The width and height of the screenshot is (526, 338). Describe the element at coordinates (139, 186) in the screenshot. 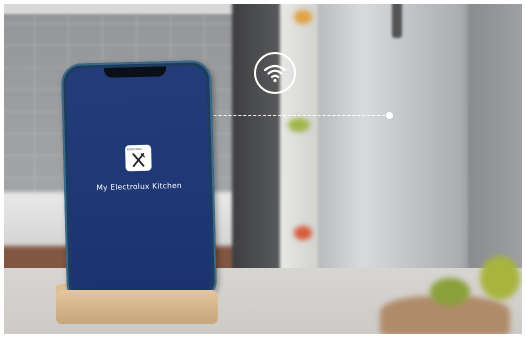

I see `app-title: My Electrolux Kitchen` at that location.